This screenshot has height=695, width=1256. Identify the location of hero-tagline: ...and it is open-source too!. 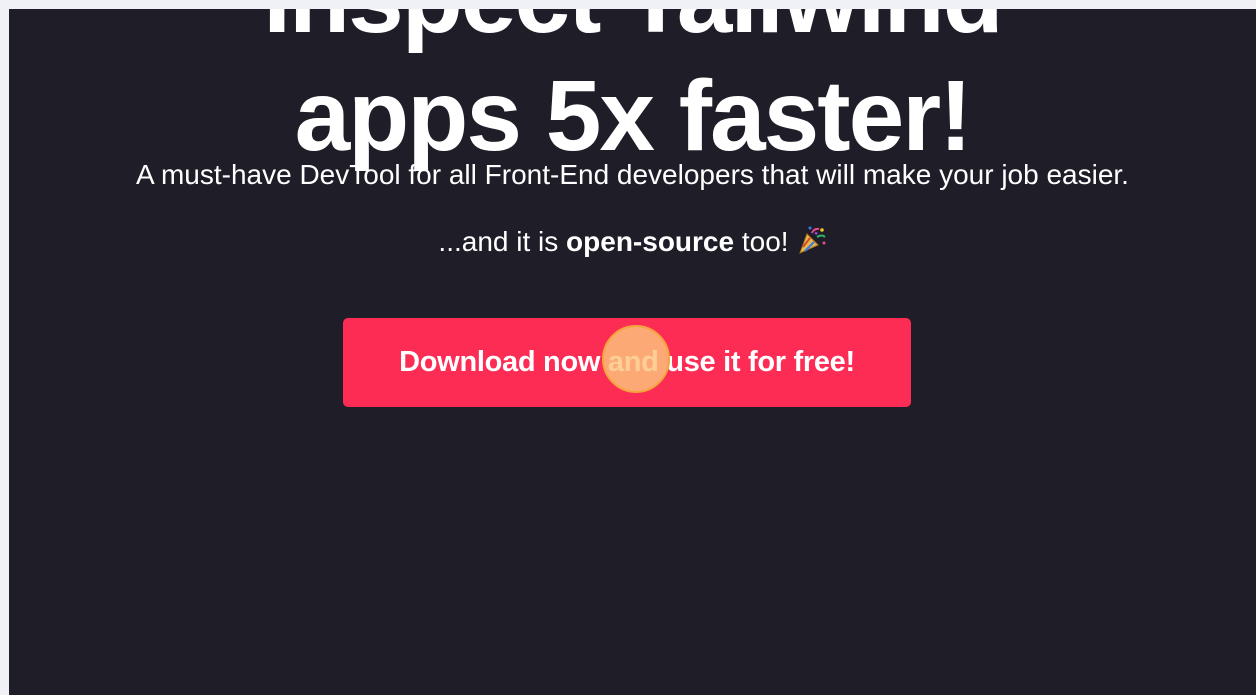
(632, 242).